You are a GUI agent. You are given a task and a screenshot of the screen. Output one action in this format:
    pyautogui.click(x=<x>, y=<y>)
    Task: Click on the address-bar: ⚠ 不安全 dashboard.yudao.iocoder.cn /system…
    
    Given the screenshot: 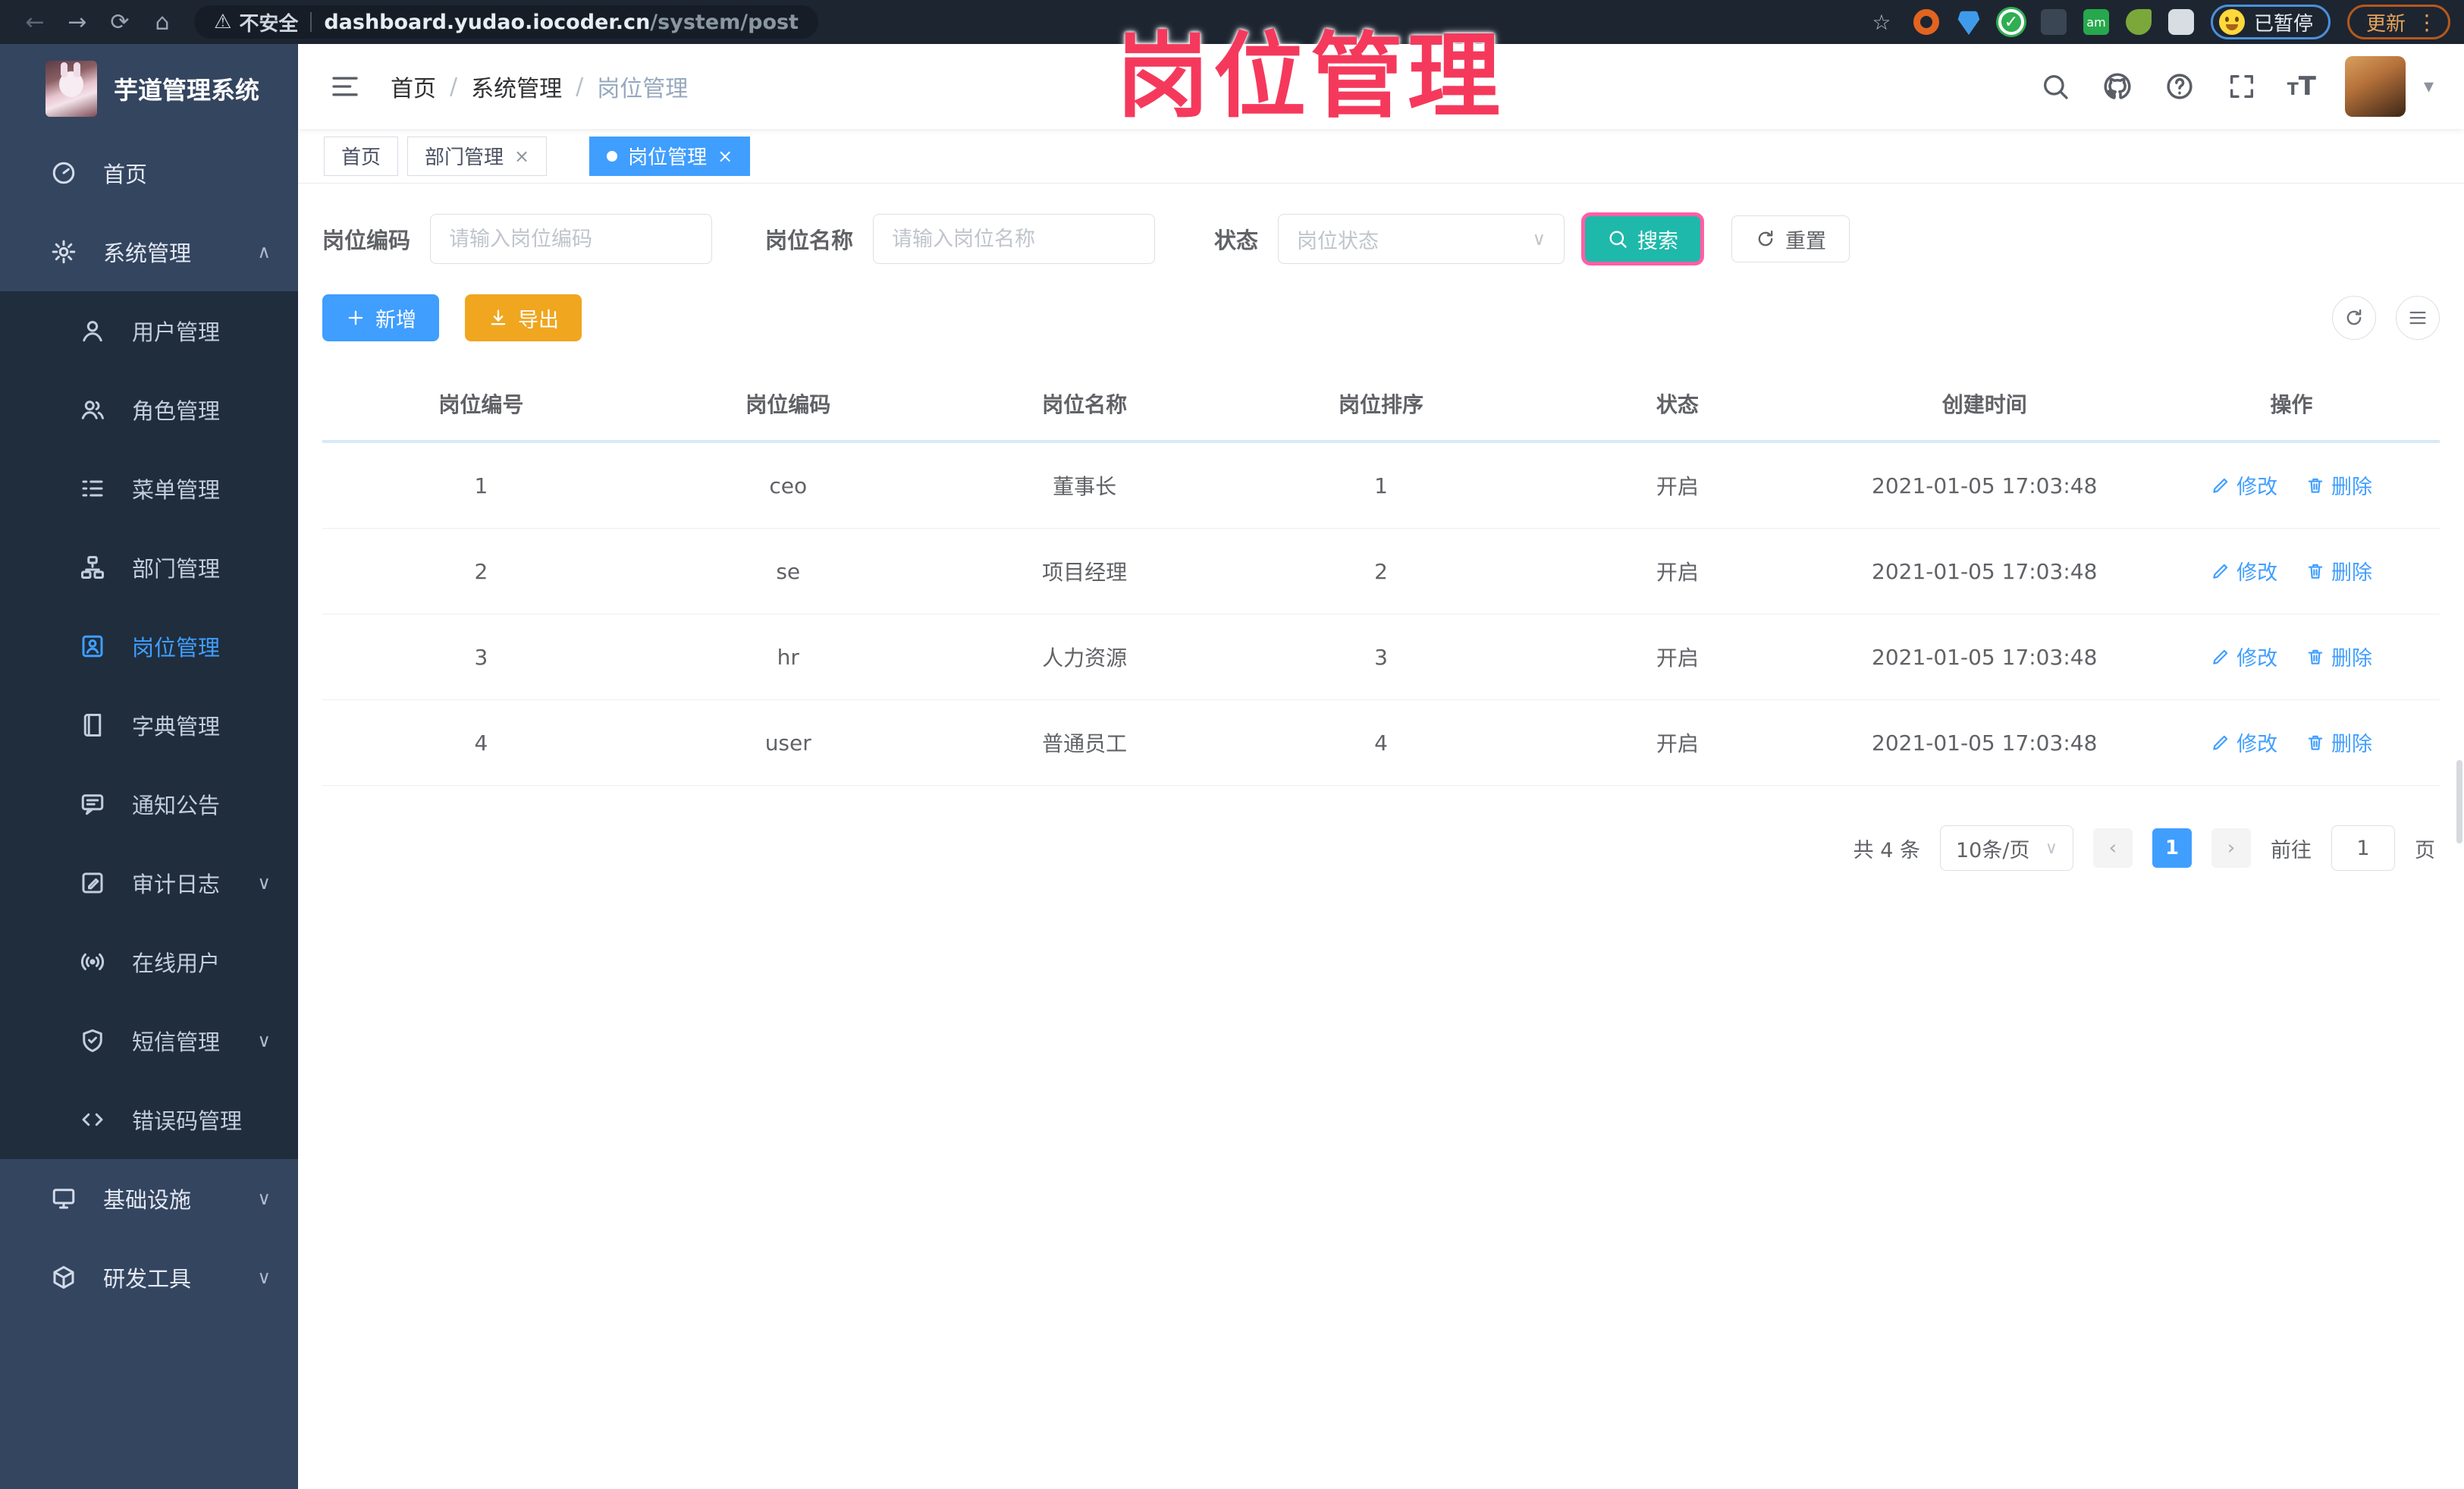 What is the action you would take?
    pyautogui.click(x=506, y=22)
    